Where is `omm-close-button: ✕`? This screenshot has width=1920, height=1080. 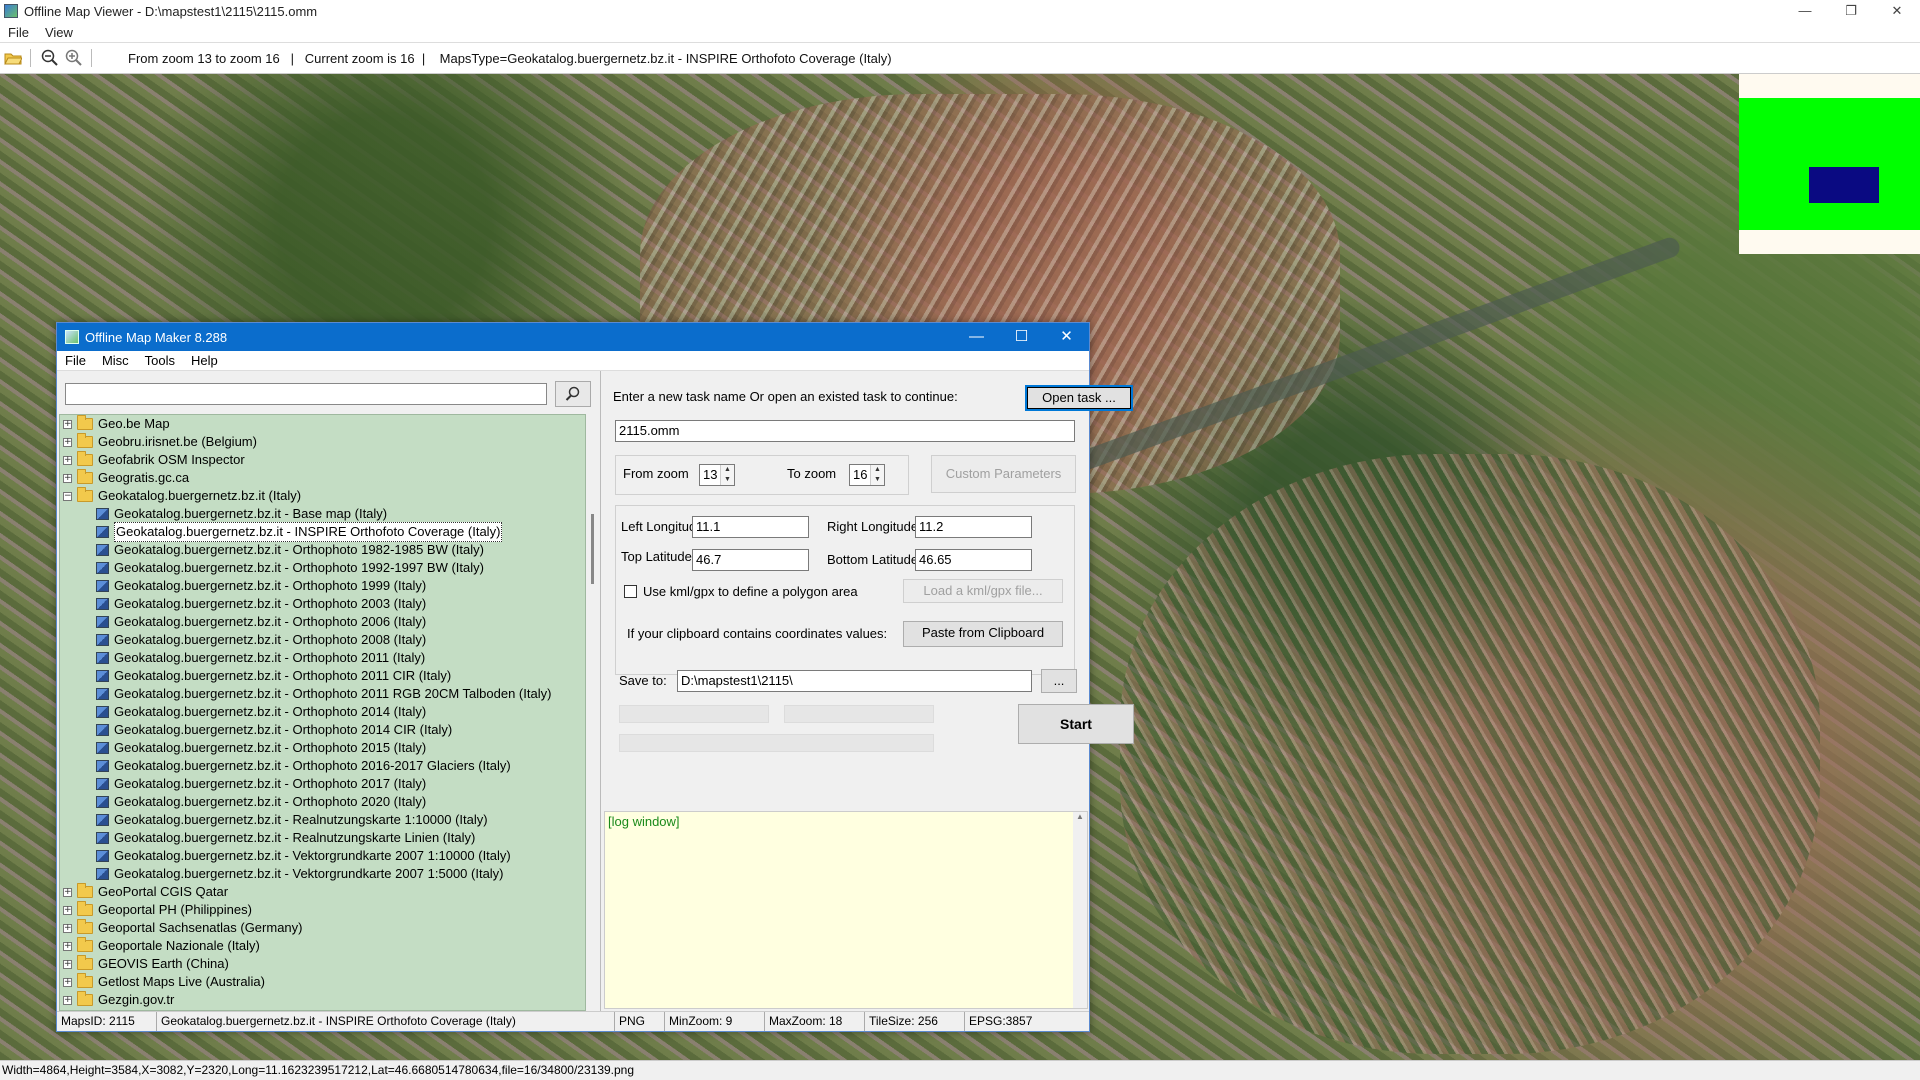 omm-close-button: ✕ is located at coordinates (1066, 337).